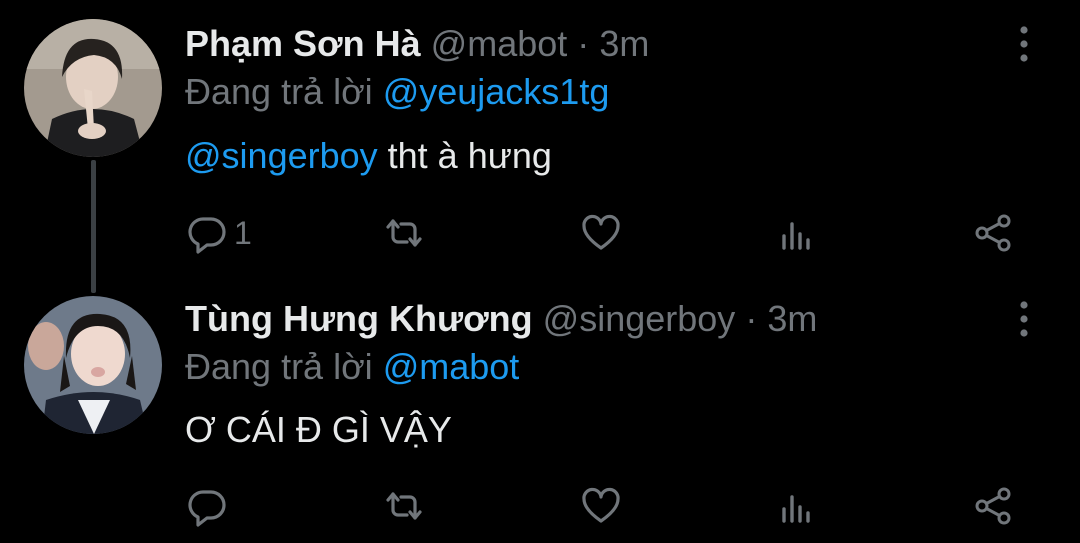  Describe the element at coordinates (451, 366) in the screenshot. I see `replying-to-mention: @mabot` at that location.